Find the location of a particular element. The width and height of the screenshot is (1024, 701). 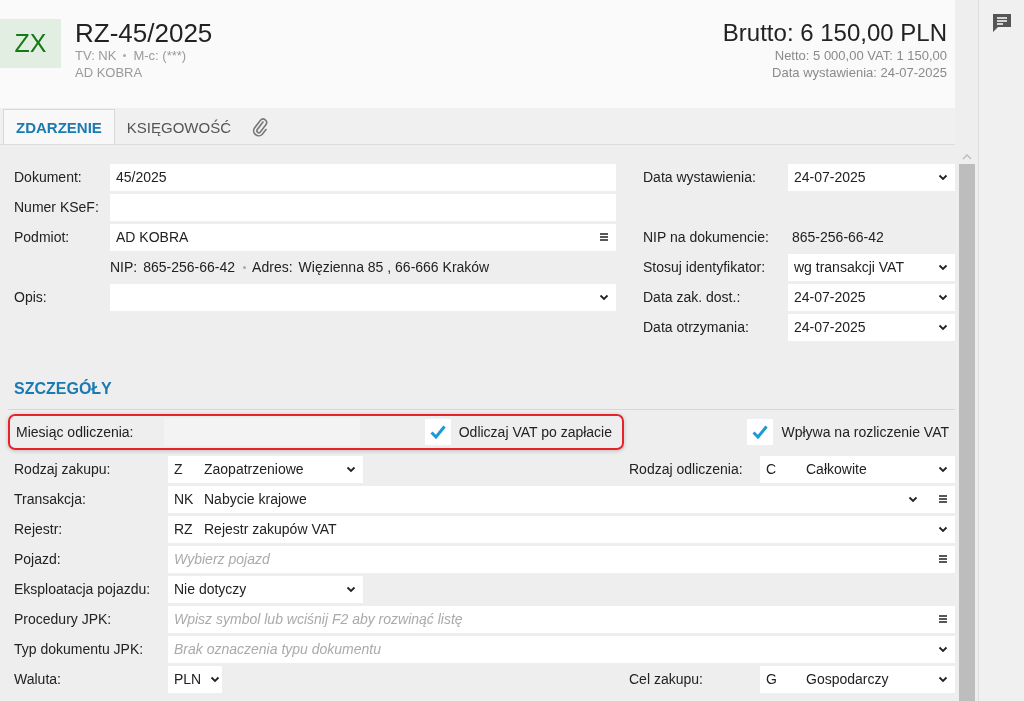

scrollbar is located at coordinates (966, 350).